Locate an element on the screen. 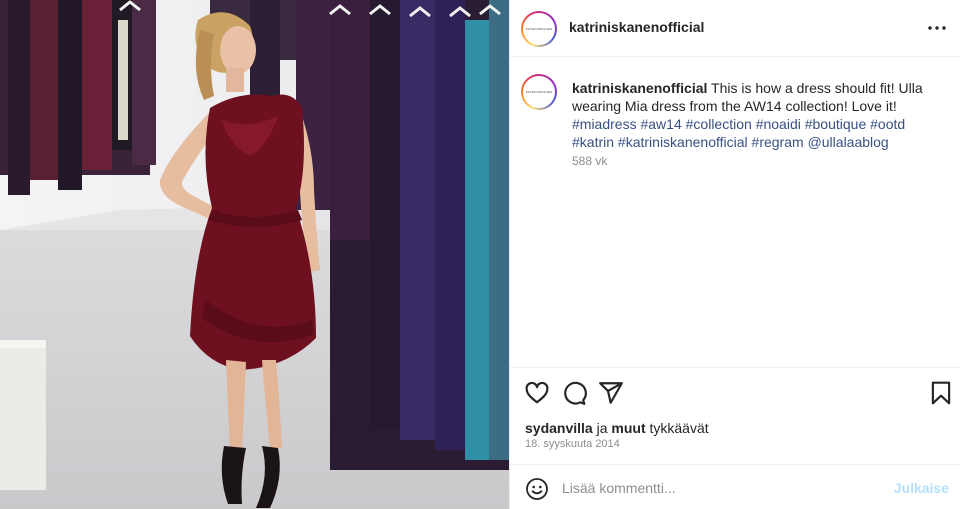  likes-and: ja is located at coordinates (602, 428).